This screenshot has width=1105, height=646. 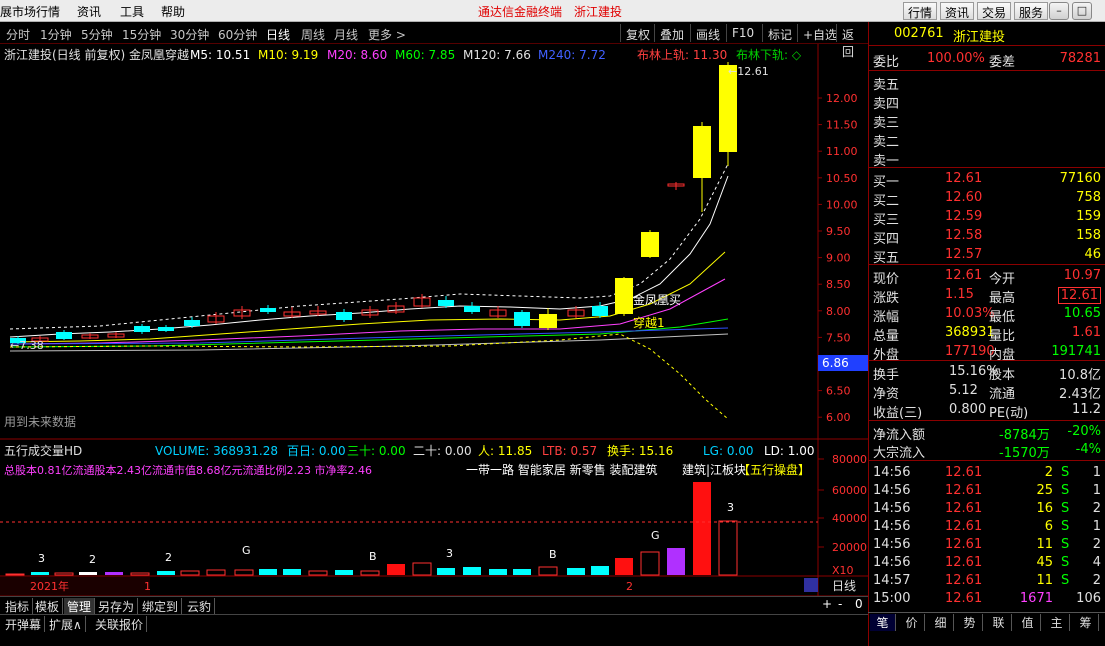 What do you see at coordinates (1002, 317) in the screenshot?
I see `stat-label: 最低` at bounding box center [1002, 317].